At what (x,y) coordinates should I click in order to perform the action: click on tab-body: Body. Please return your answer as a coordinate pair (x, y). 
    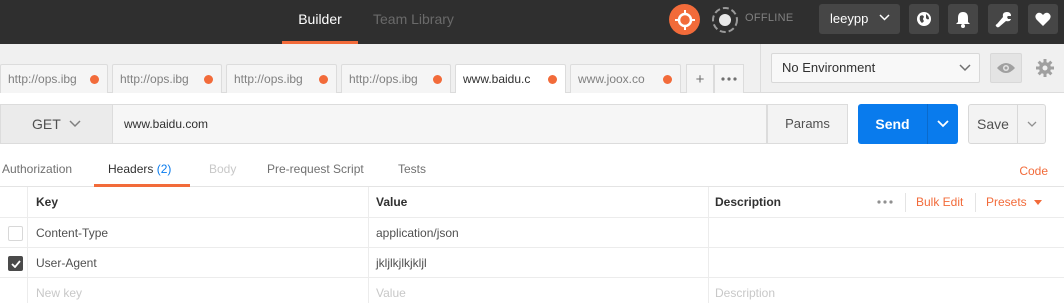
    Looking at the image, I should click on (222, 169).